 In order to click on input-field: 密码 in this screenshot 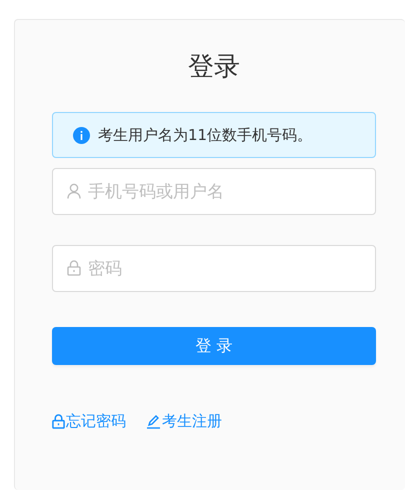, I will do `click(214, 268)`.